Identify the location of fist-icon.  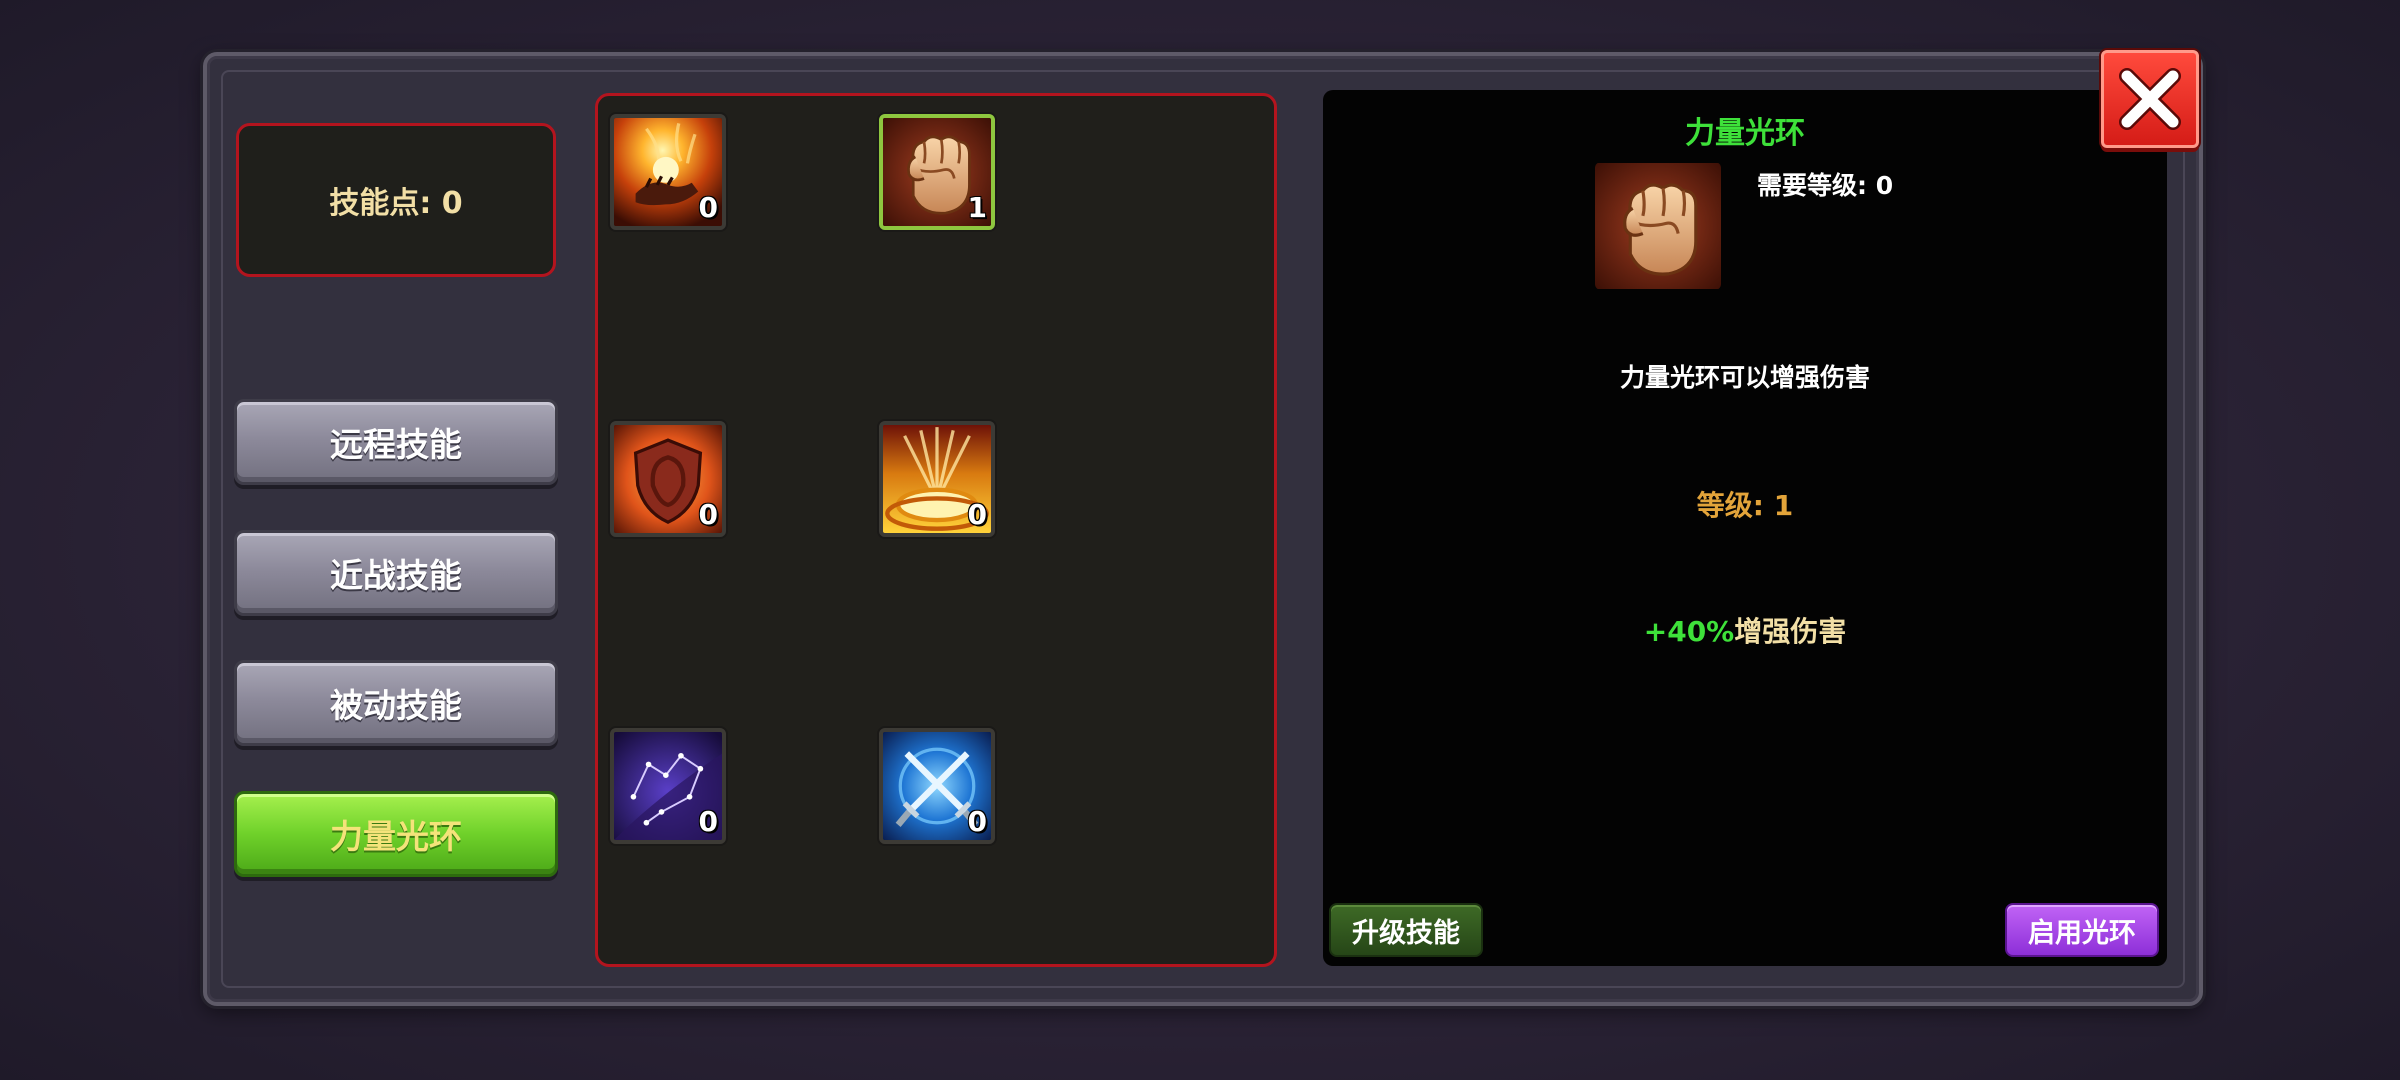
(1658, 226).